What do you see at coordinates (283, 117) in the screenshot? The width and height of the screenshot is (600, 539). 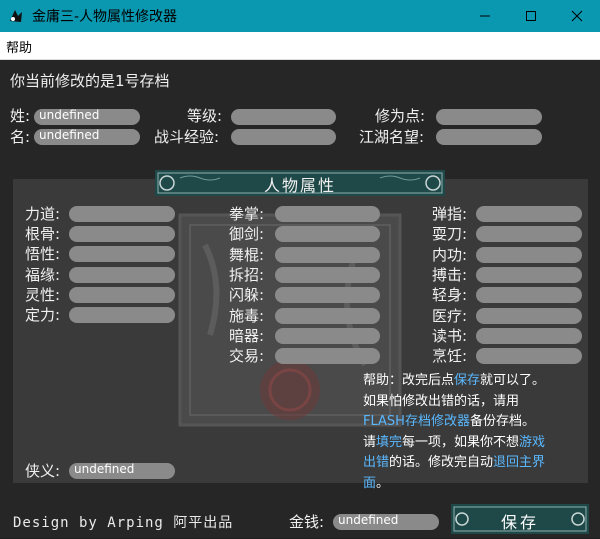 I see `level-field` at bounding box center [283, 117].